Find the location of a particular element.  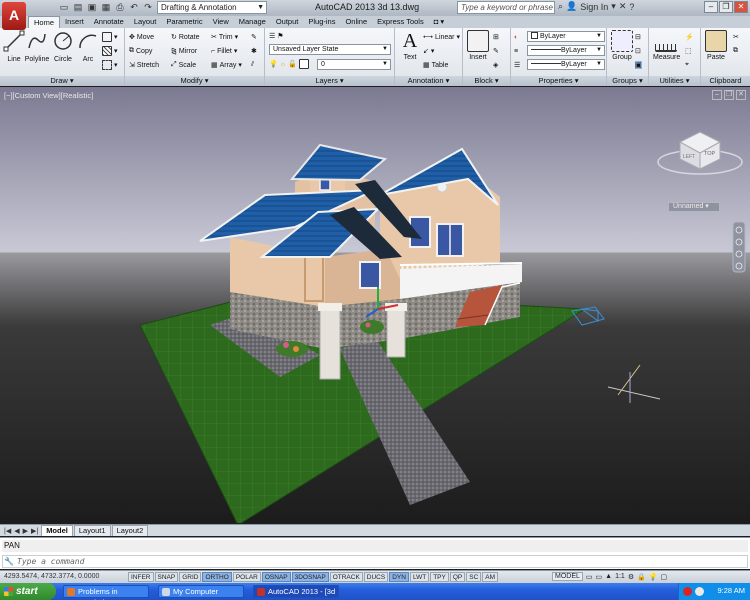

panel-layers-title: Layers ▾ is located at coordinates (329, 81).